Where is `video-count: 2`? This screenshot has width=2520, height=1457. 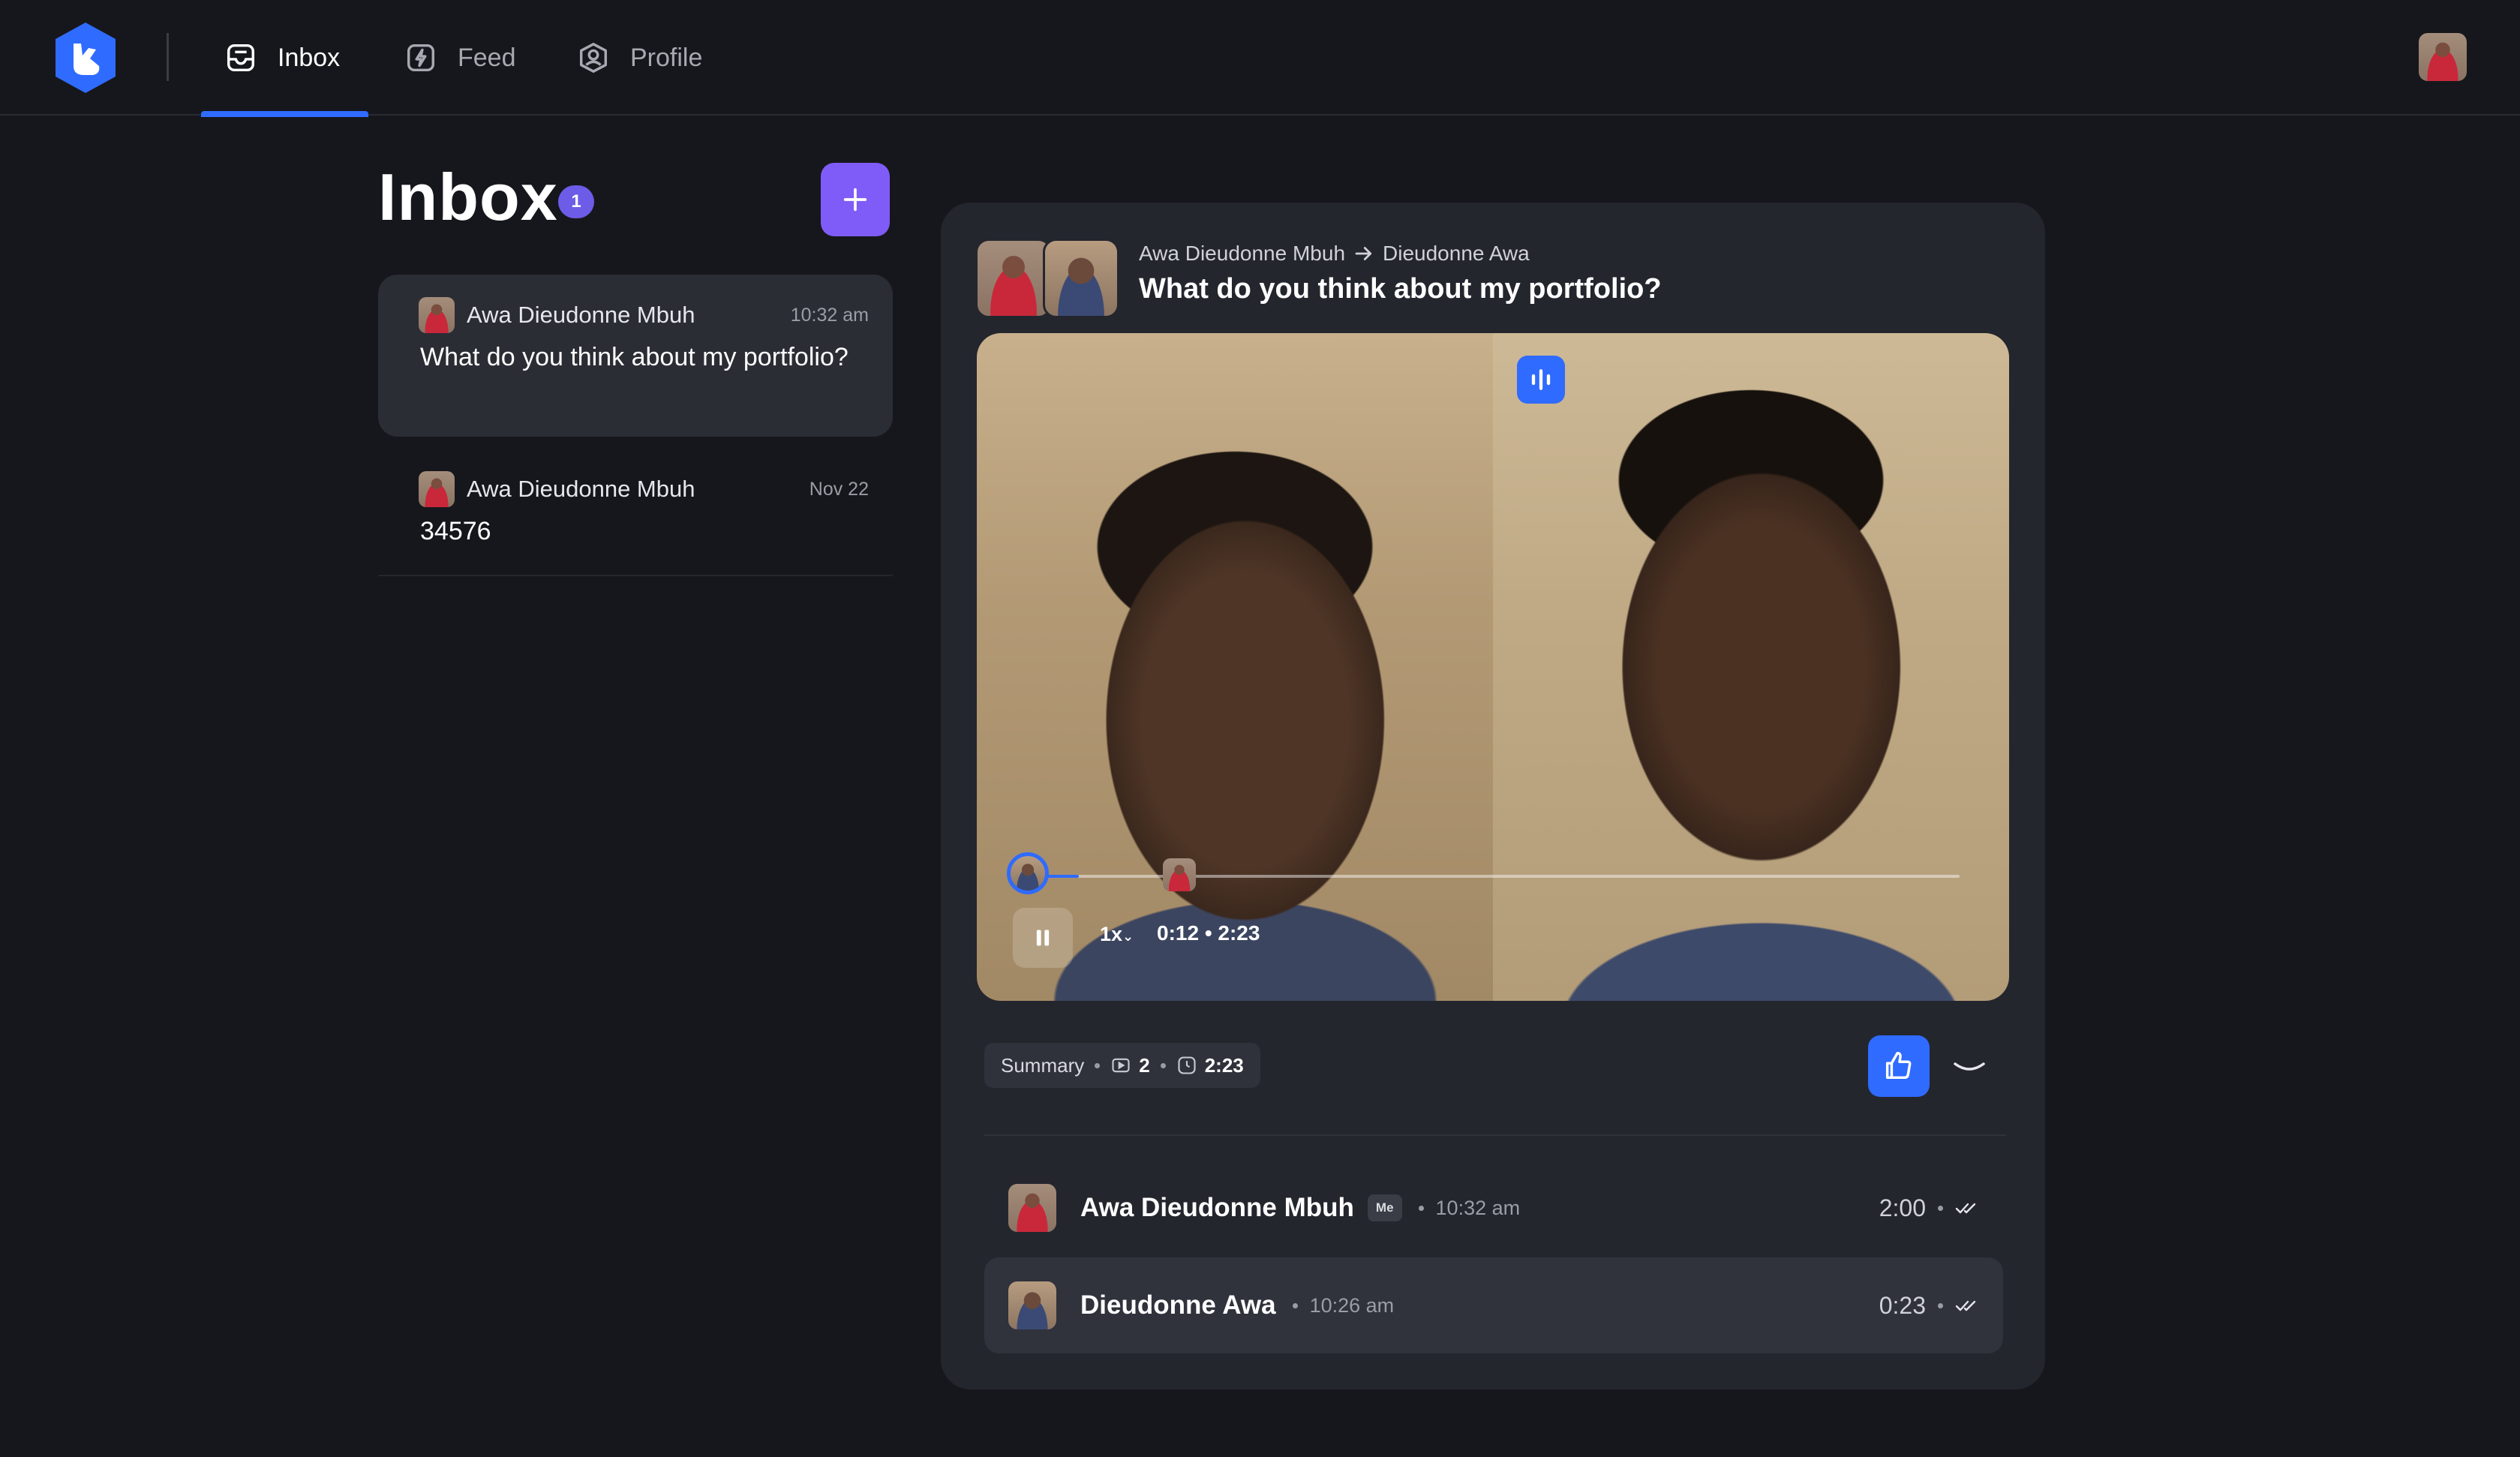
video-count: 2 is located at coordinates (1144, 1065).